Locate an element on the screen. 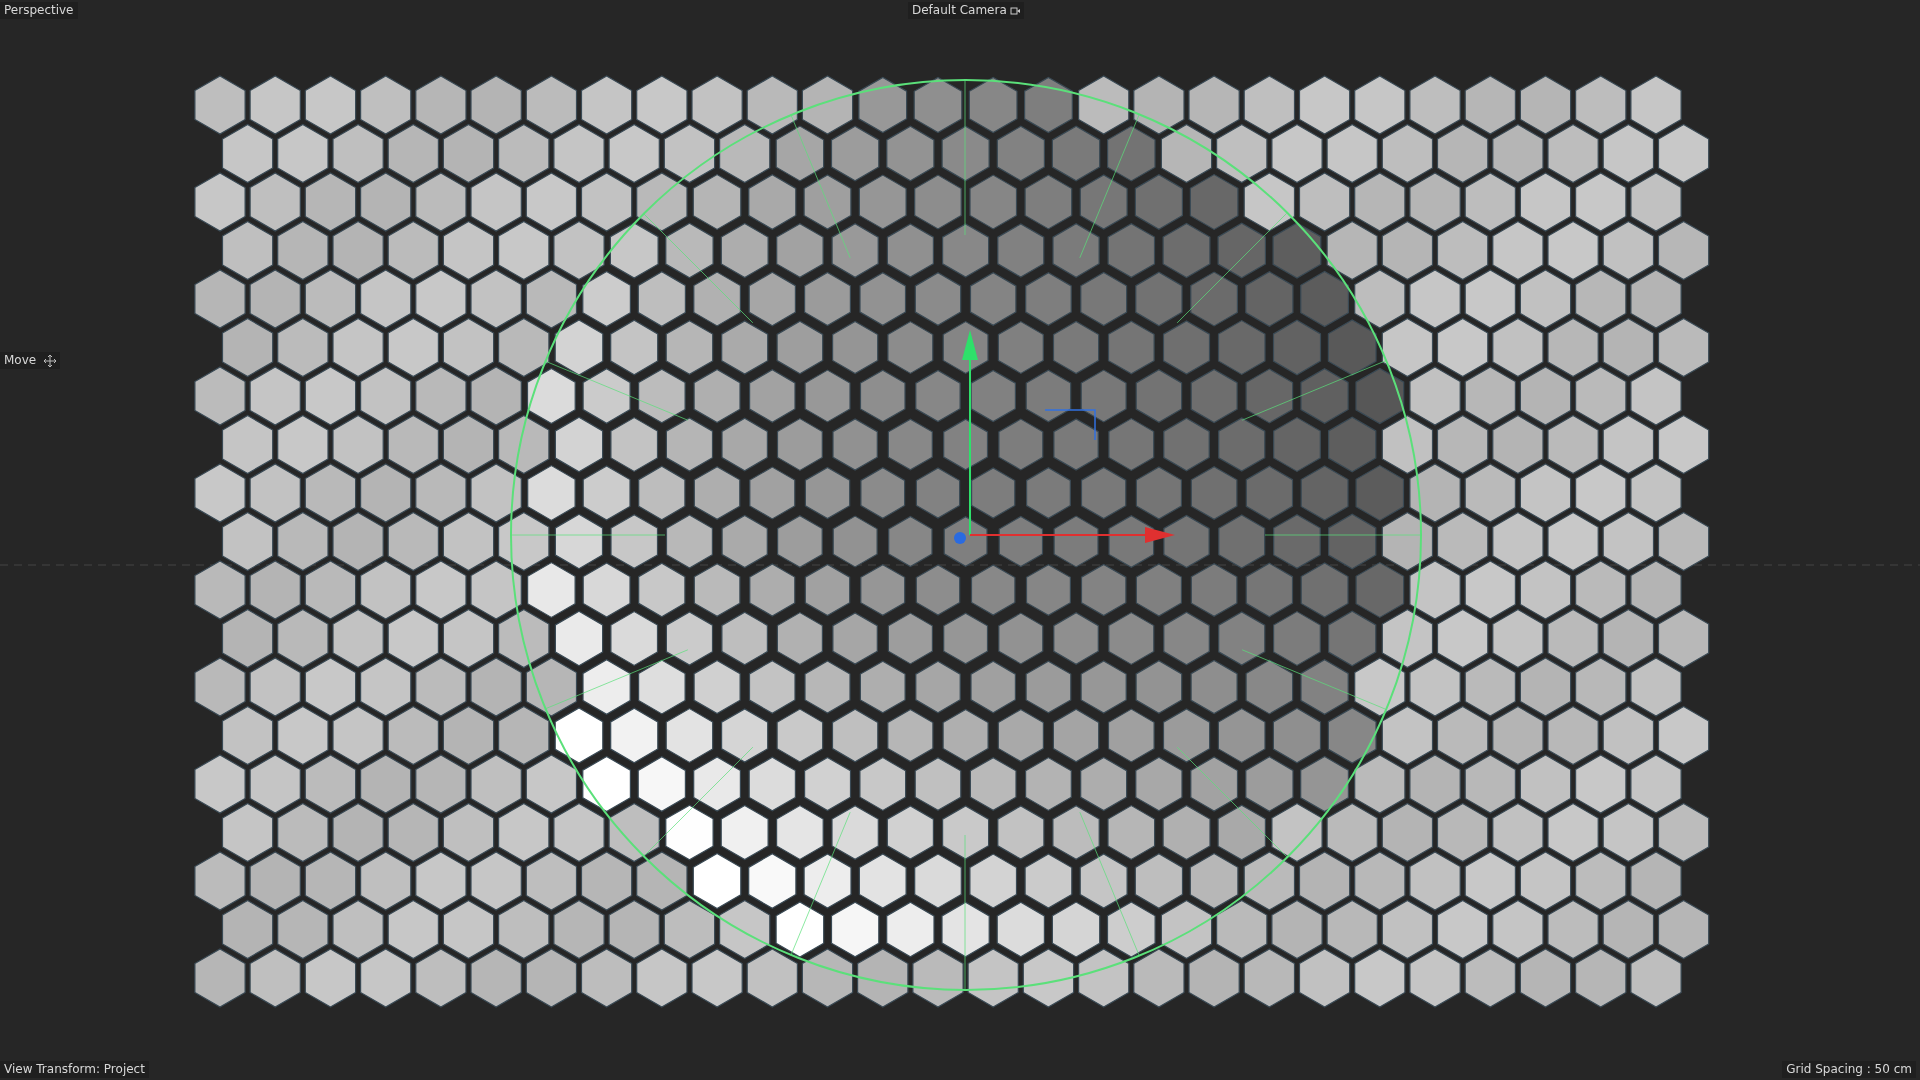 Image resolution: width=1920 pixels, height=1080 pixels. camera-menu: Default Camera is located at coordinates (966, 10).